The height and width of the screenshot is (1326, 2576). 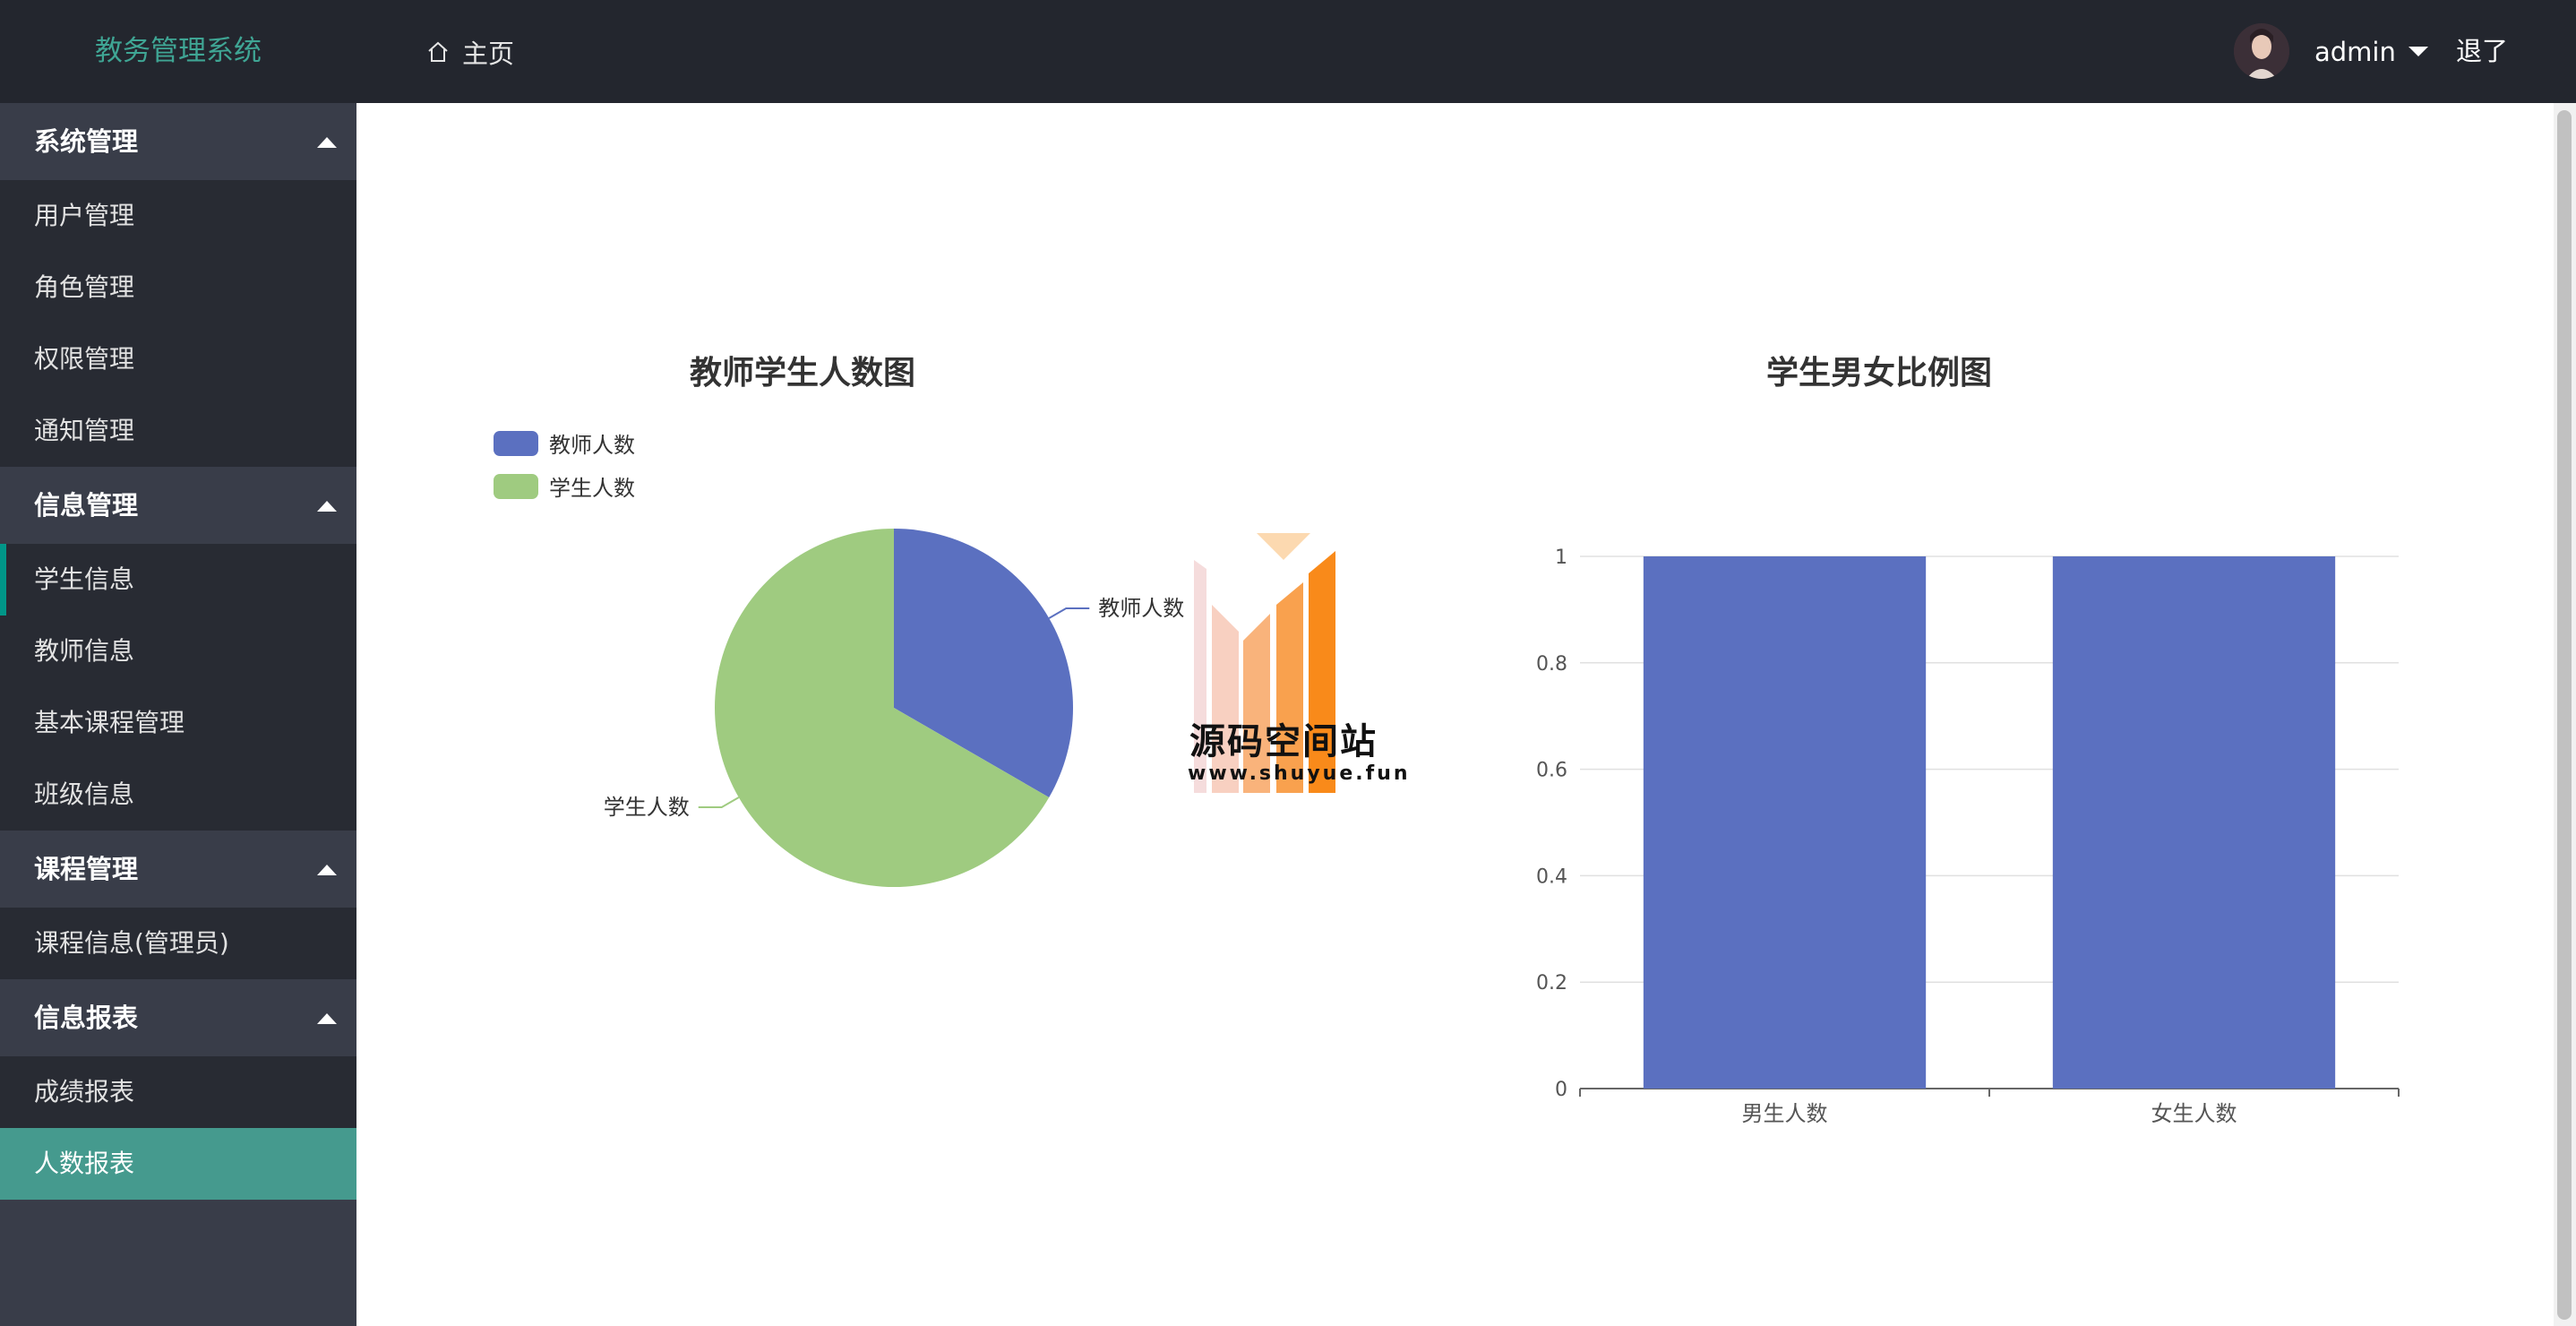 What do you see at coordinates (178, 723) in the screenshot?
I see `sidebar-item-courses-basic: 基本课程管理` at bounding box center [178, 723].